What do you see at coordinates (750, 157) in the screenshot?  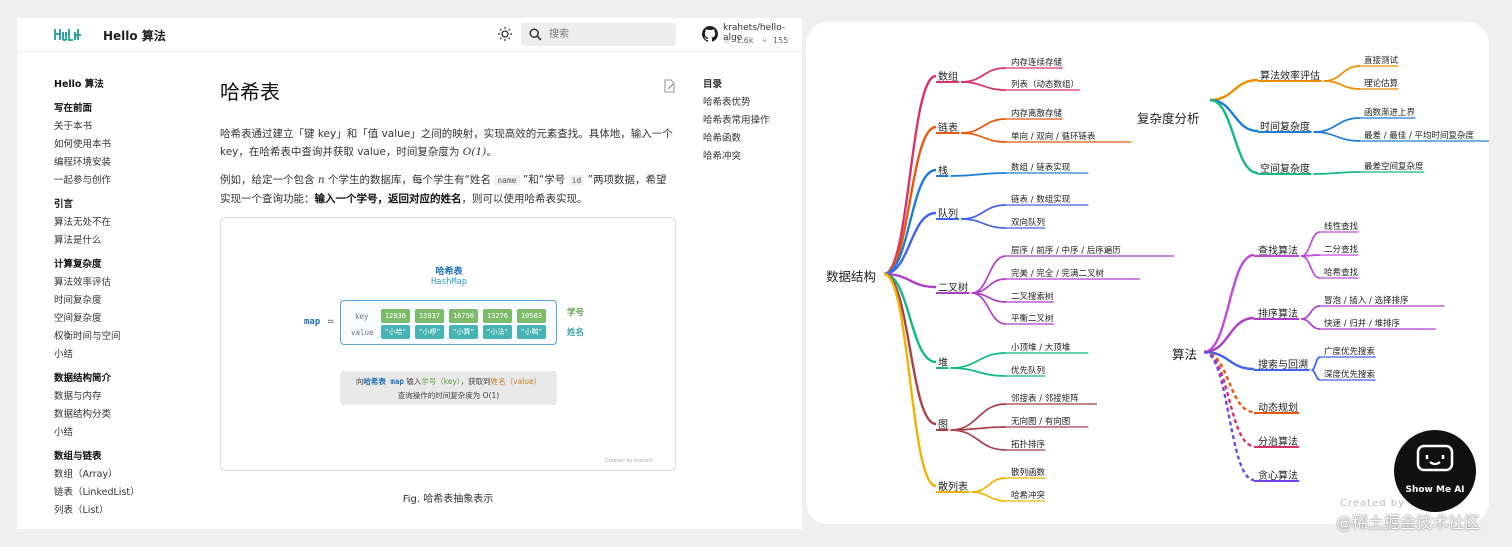 I see `toc-item: 哈希冲突` at bounding box center [750, 157].